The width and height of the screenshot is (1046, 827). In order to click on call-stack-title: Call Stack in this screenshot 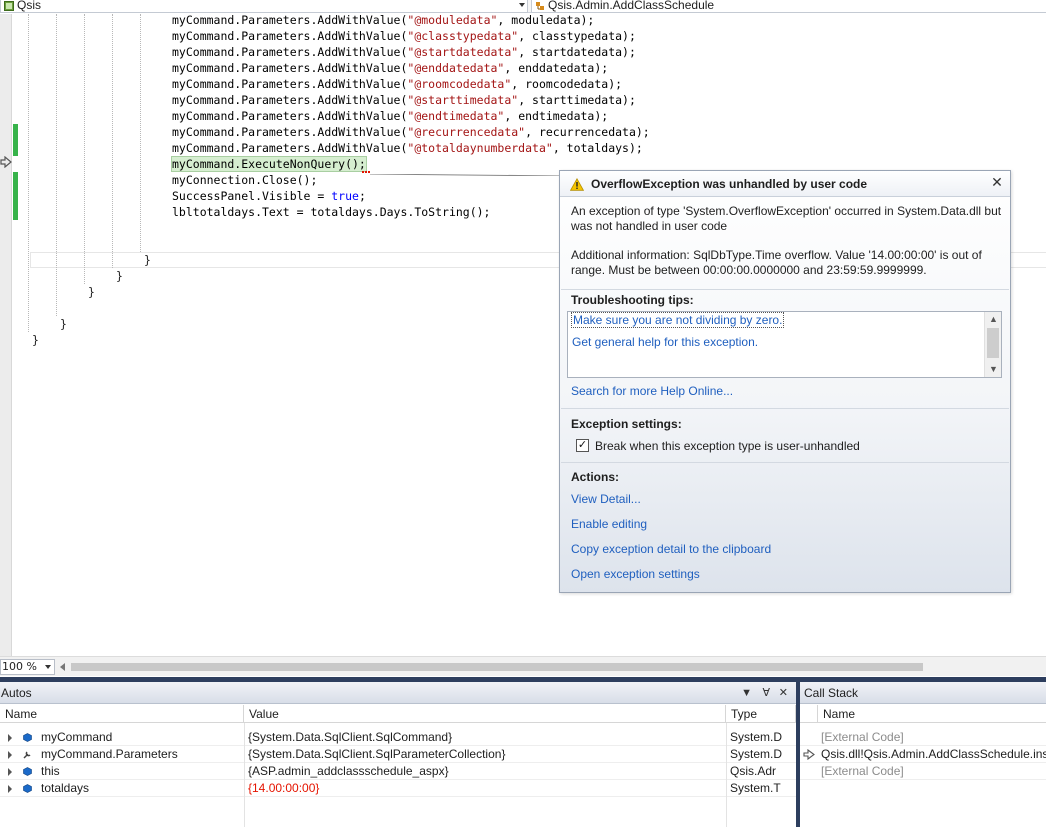, I will do `click(831, 693)`.